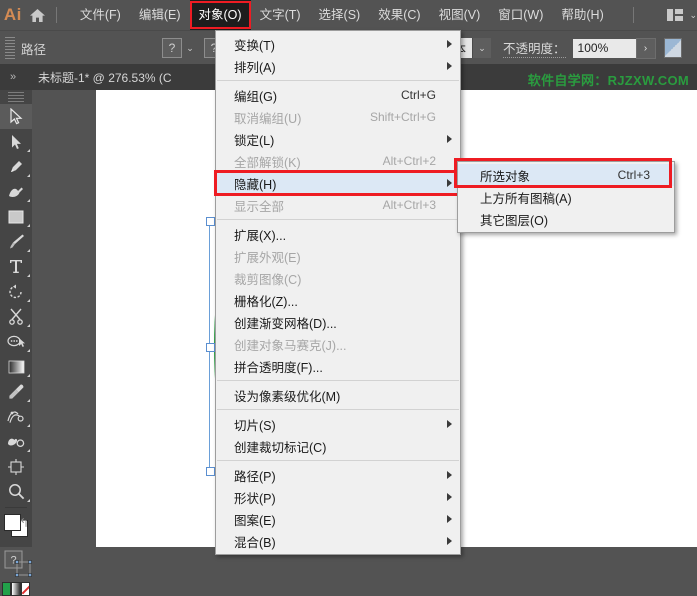 This screenshot has width=697, height=596. Describe the element at coordinates (16, 391) in the screenshot. I see `eyedropper-tool` at that location.